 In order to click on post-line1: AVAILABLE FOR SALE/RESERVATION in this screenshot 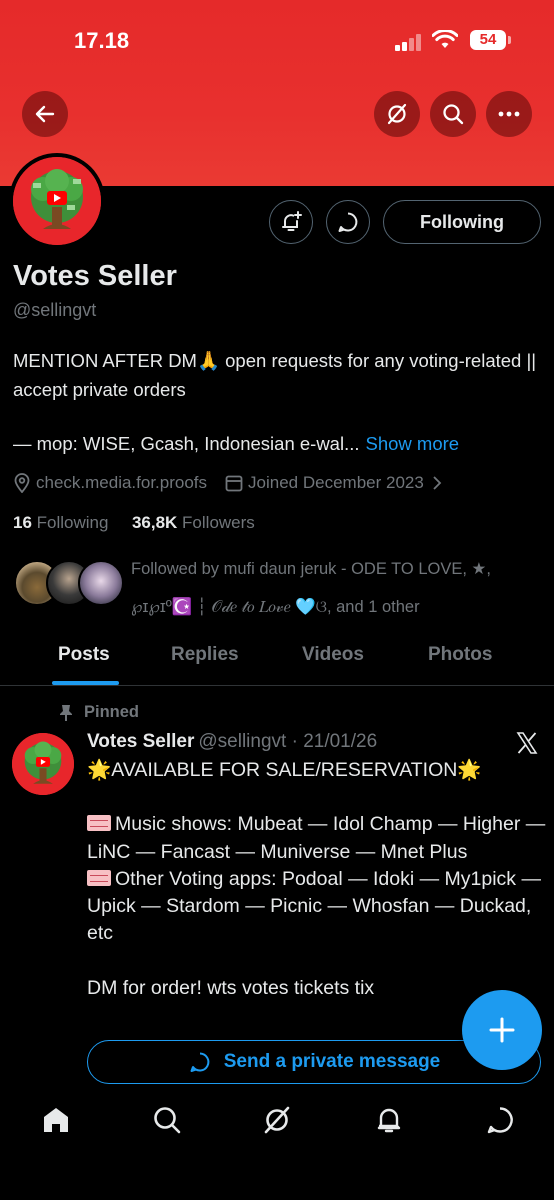, I will do `click(284, 770)`.